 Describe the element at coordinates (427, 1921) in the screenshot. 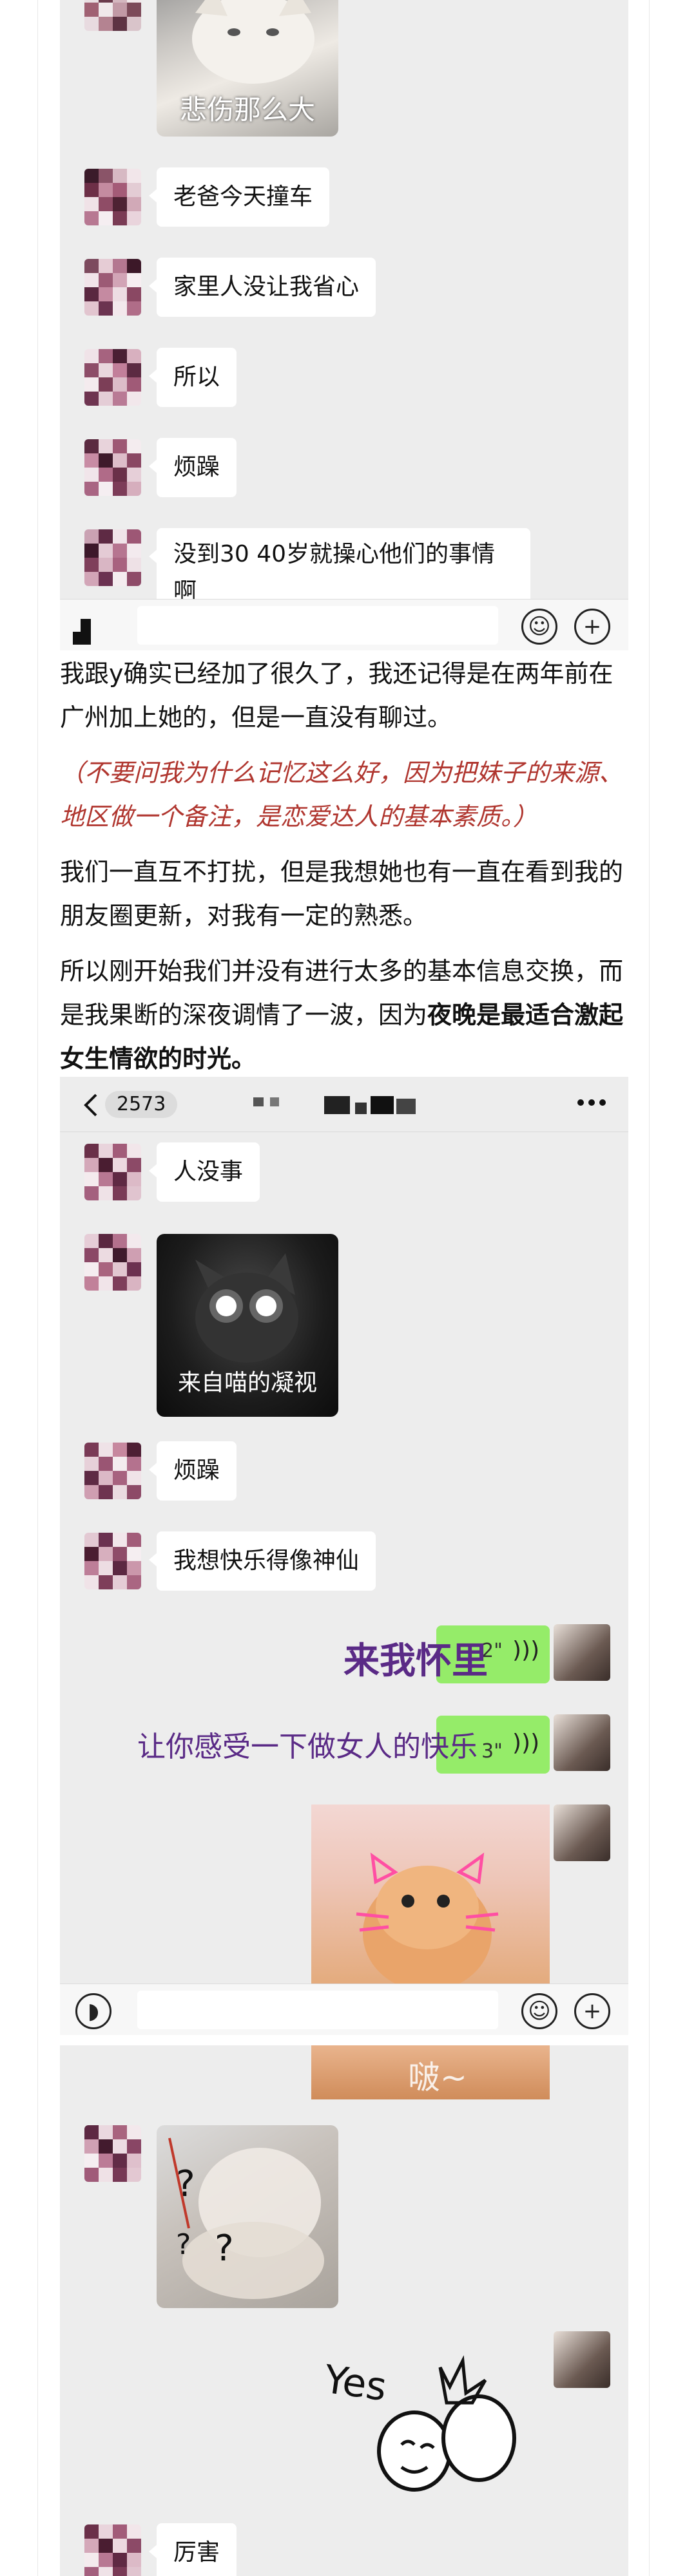

I see `kitten-illustration` at that location.